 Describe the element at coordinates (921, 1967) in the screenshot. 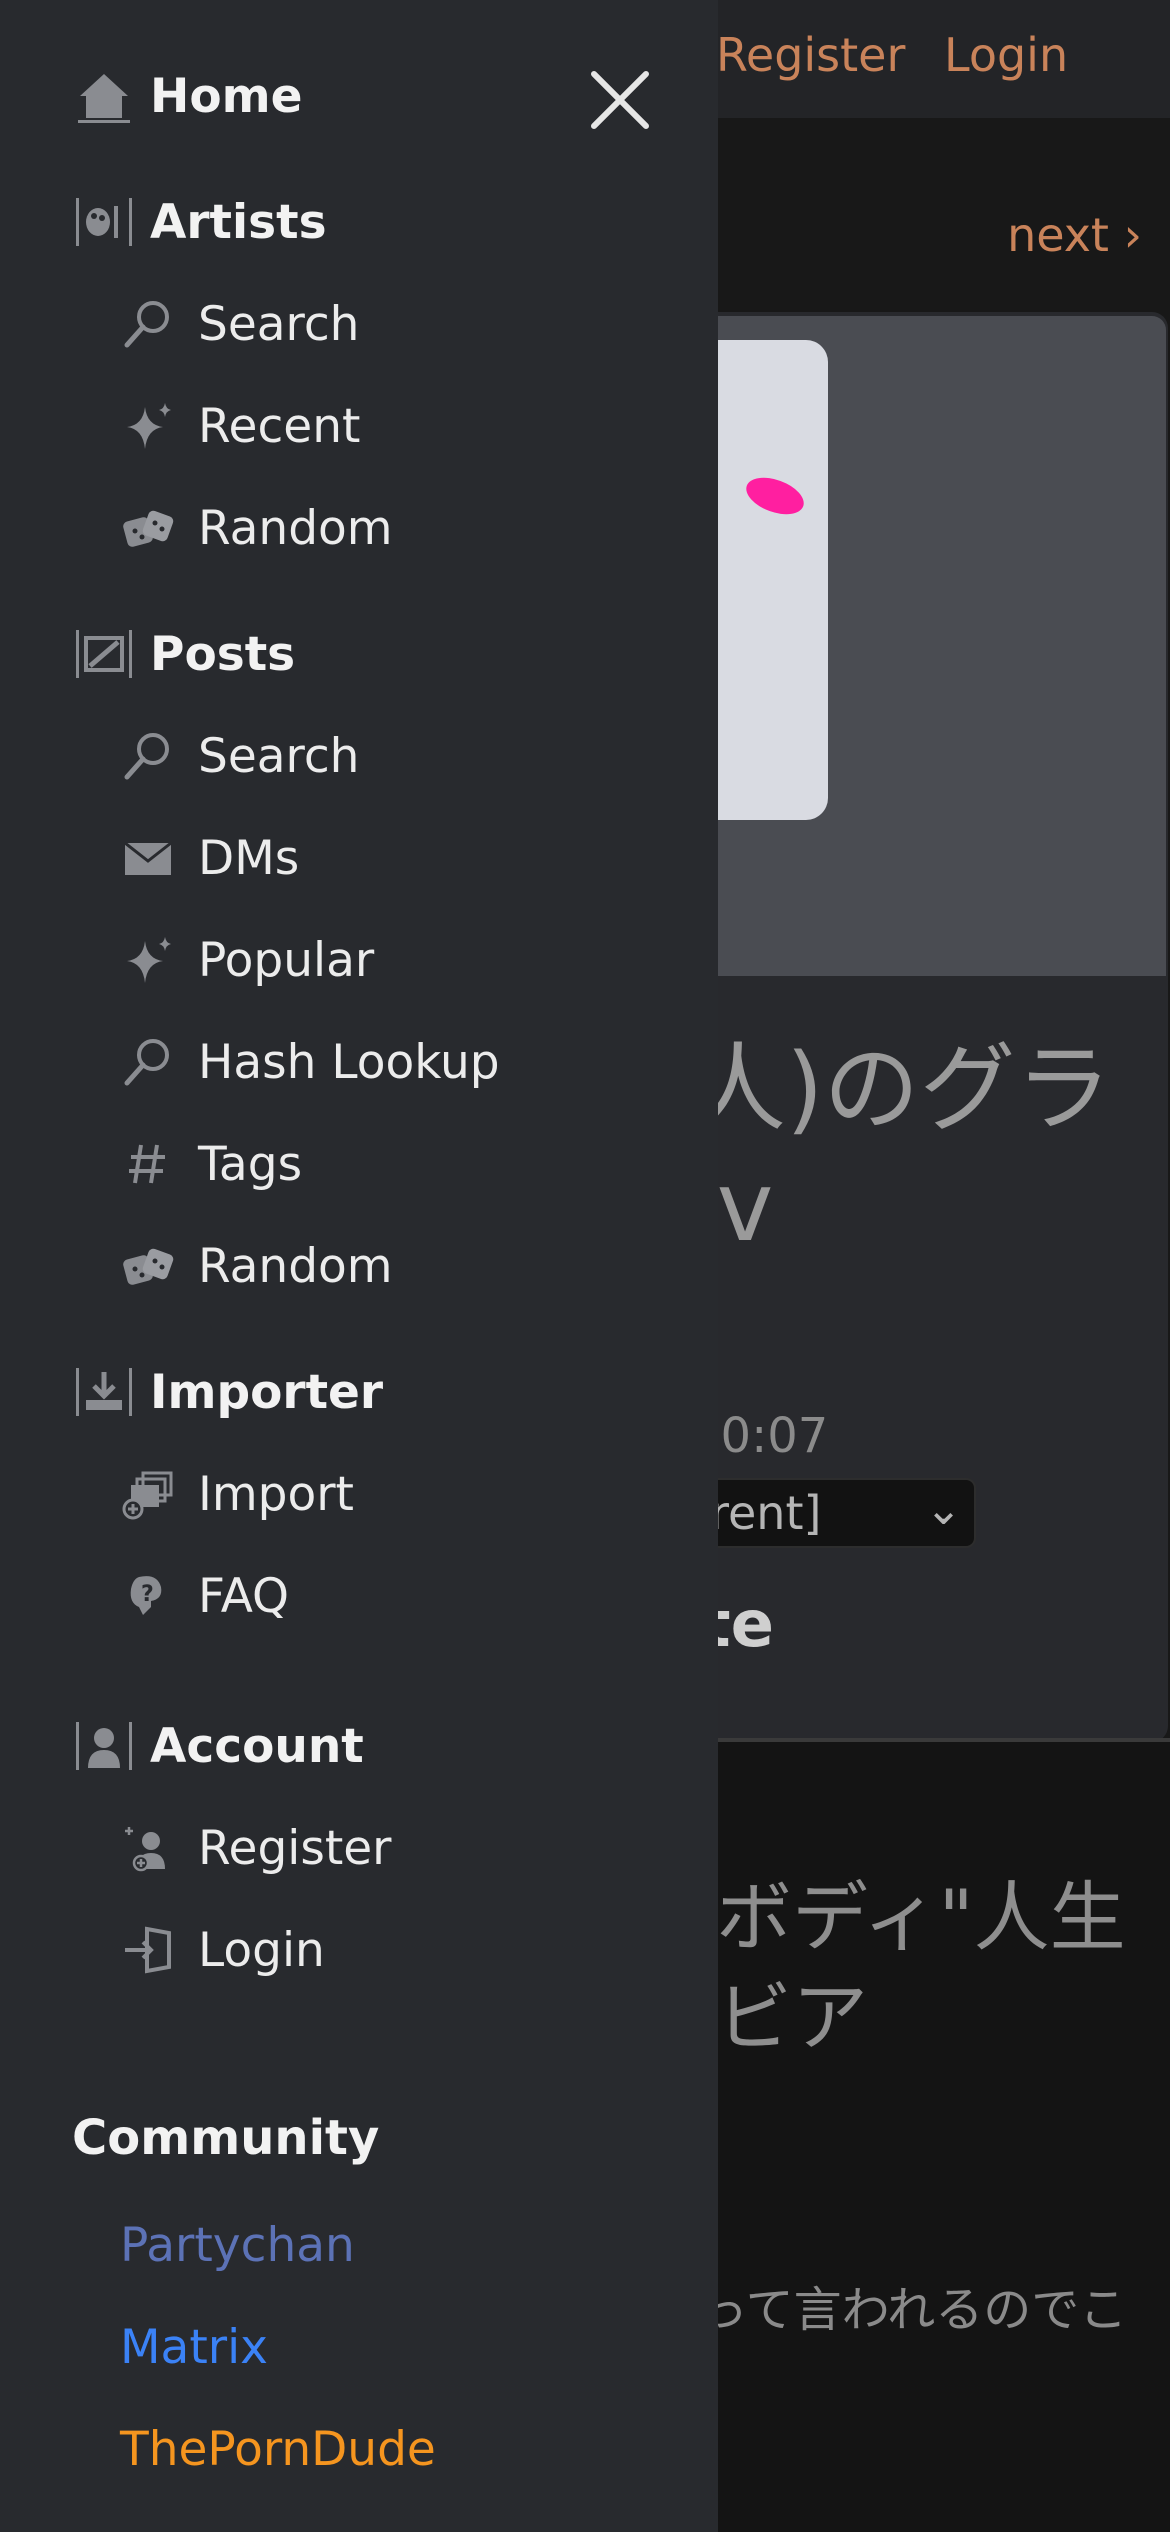

I see `post-body-heading: ボディ"人生 ビア` at that location.